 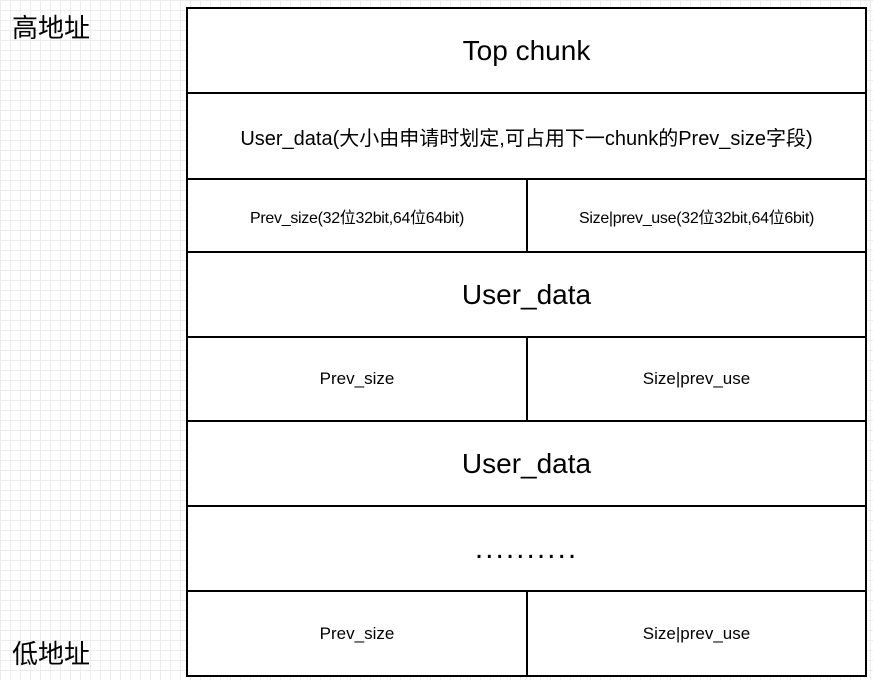 I want to click on prev-size-block-3: Prev_size, so click(x=357, y=633).